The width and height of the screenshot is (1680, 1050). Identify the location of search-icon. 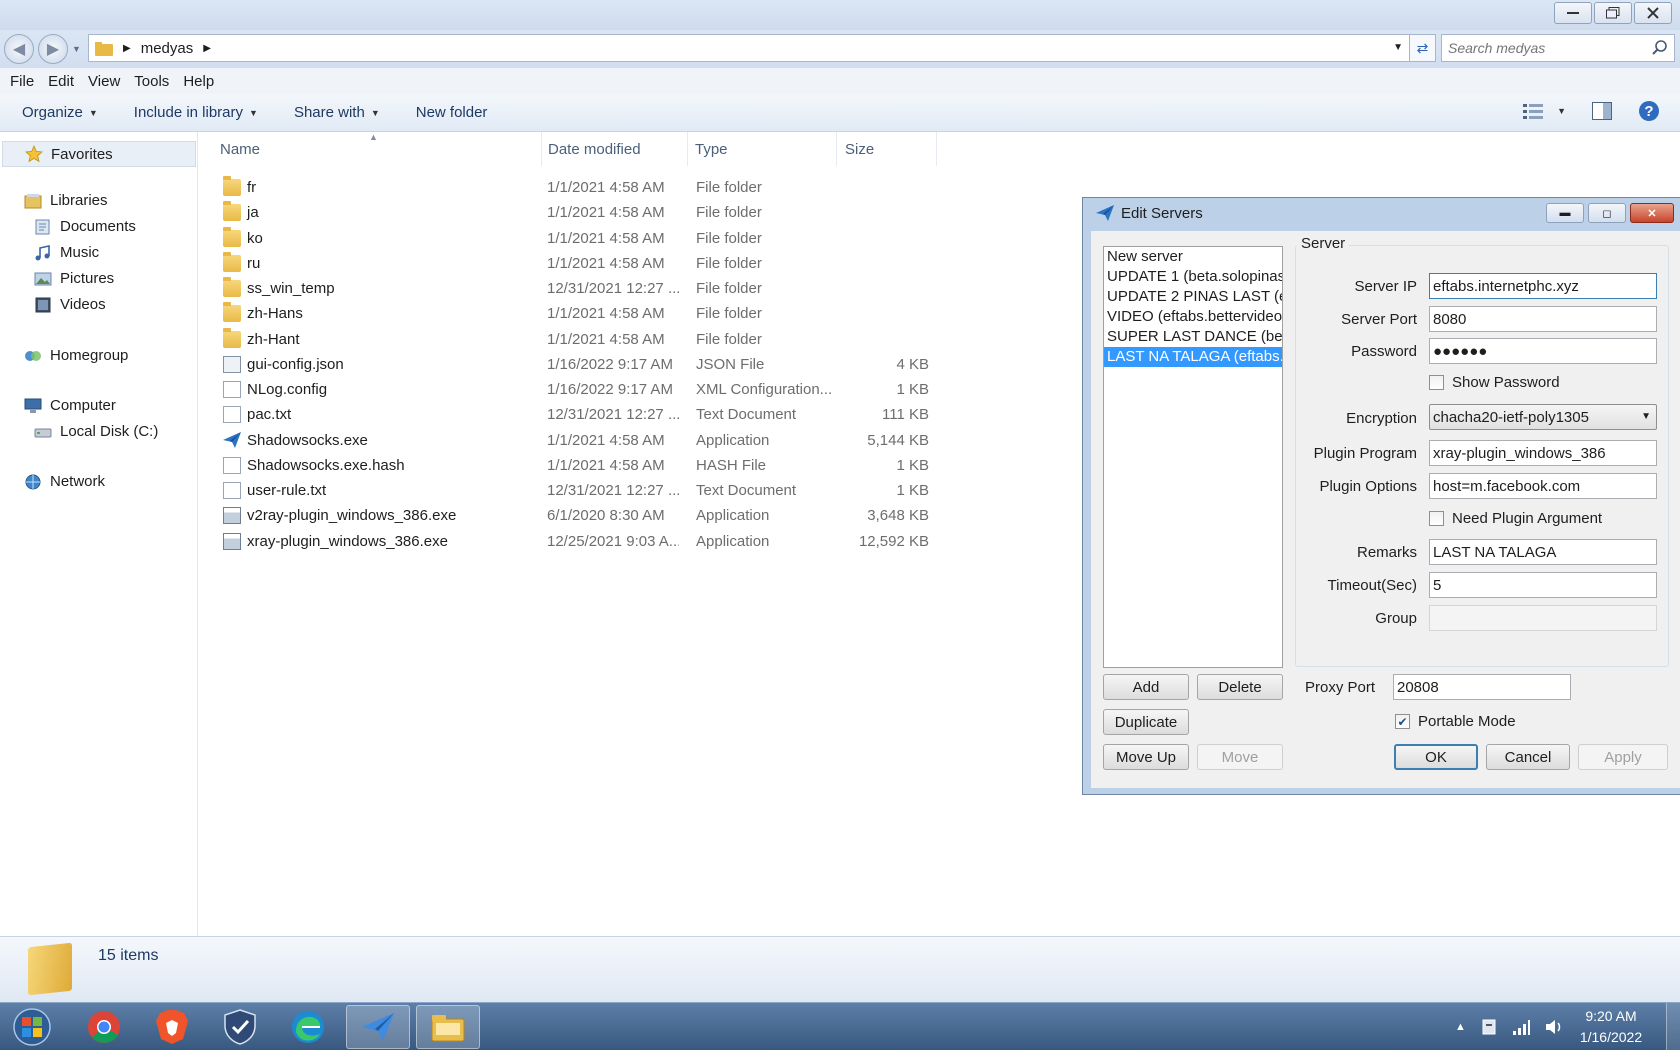
(1660, 48).